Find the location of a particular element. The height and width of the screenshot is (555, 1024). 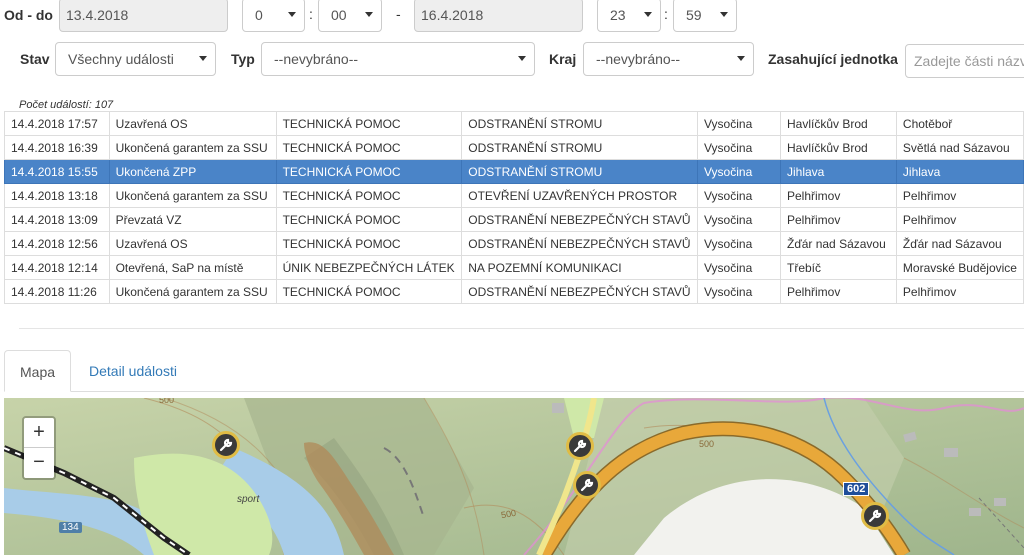

typ-label: Typ is located at coordinates (243, 59).